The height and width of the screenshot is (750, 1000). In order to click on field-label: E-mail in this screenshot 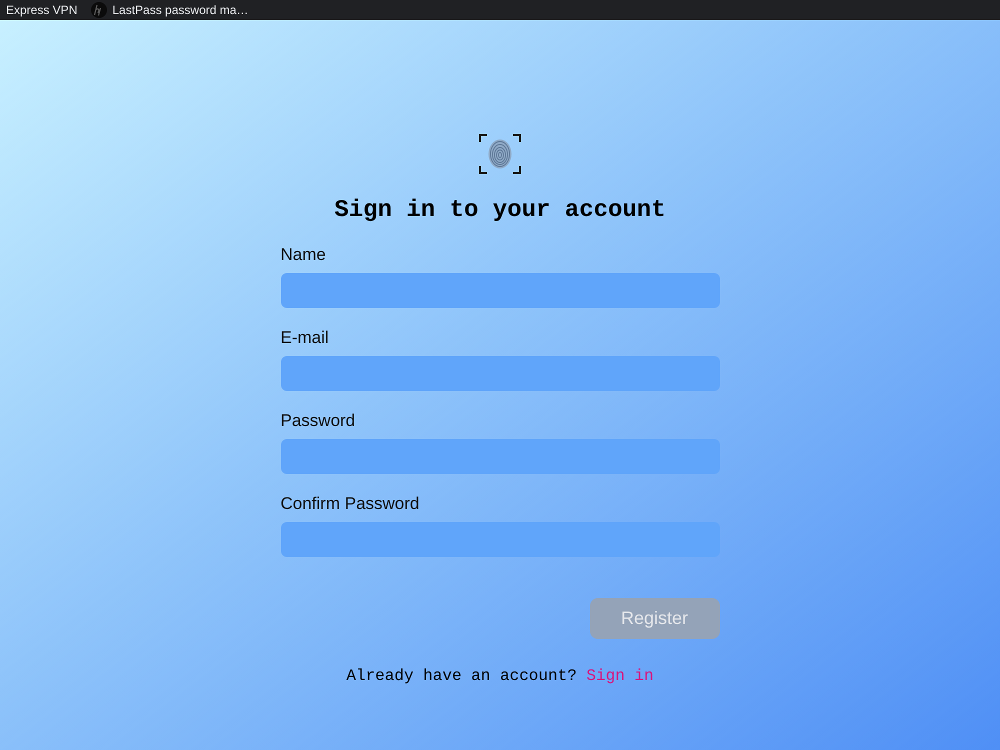, I will do `click(305, 338)`.